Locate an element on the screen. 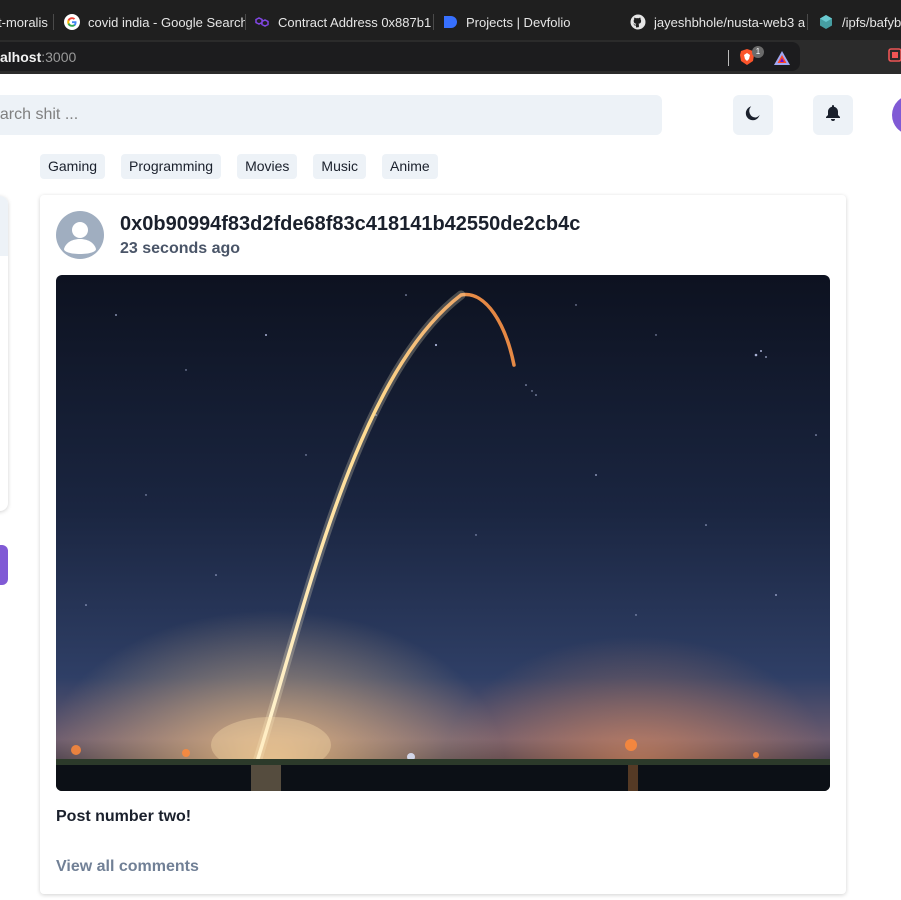 Image resolution: width=901 pixels, height=900 pixels. tag-music: Music is located at coordinates (339, 166).